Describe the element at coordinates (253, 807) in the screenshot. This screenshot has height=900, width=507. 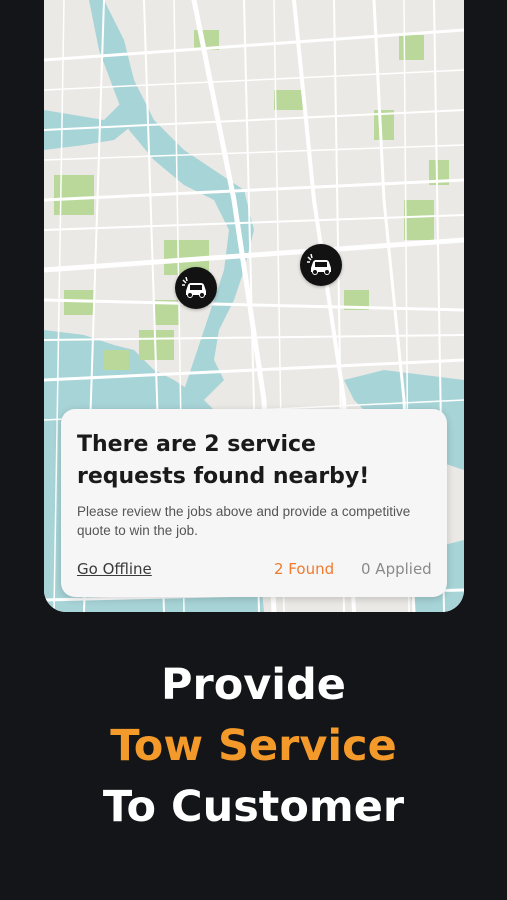
I see `promo-headline-line3: To Customer` at that location.